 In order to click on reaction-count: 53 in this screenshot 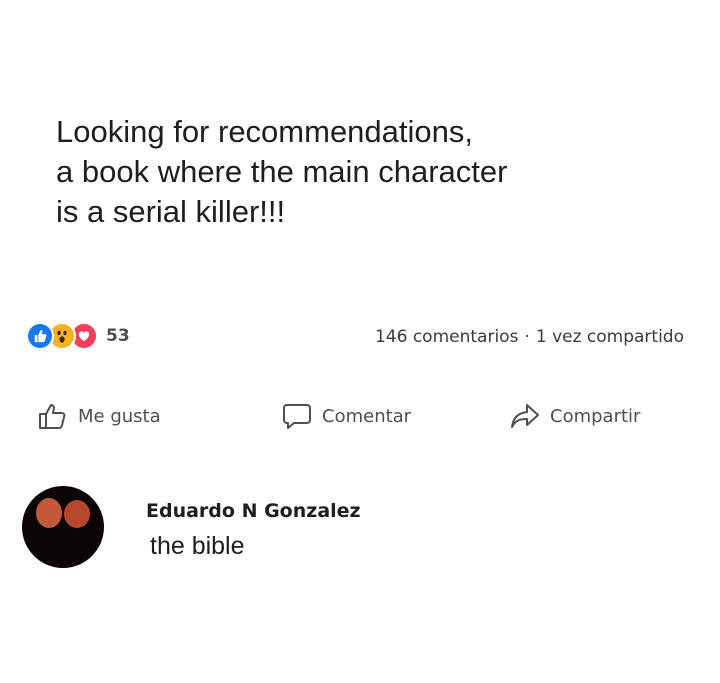, I will do `click(118, 336)`.